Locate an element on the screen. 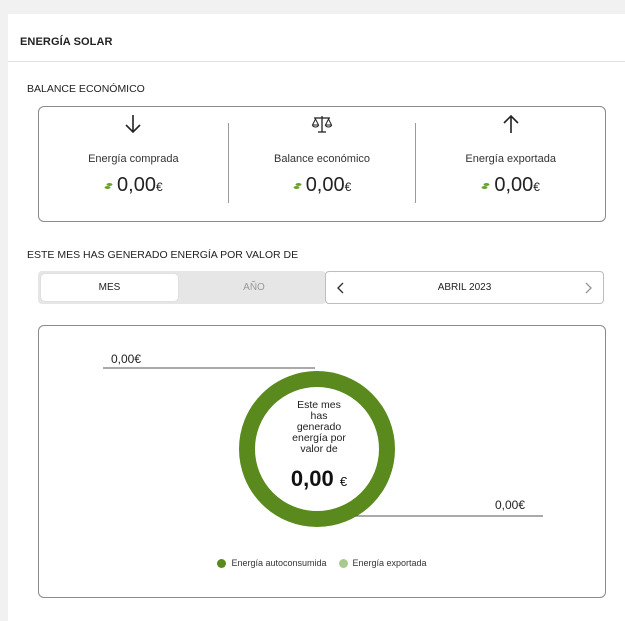 The width and height of the screenshot is (625, 621). purchased-energy-panel: Energía comprada 0,00€ is located at coordinates (133, 164).